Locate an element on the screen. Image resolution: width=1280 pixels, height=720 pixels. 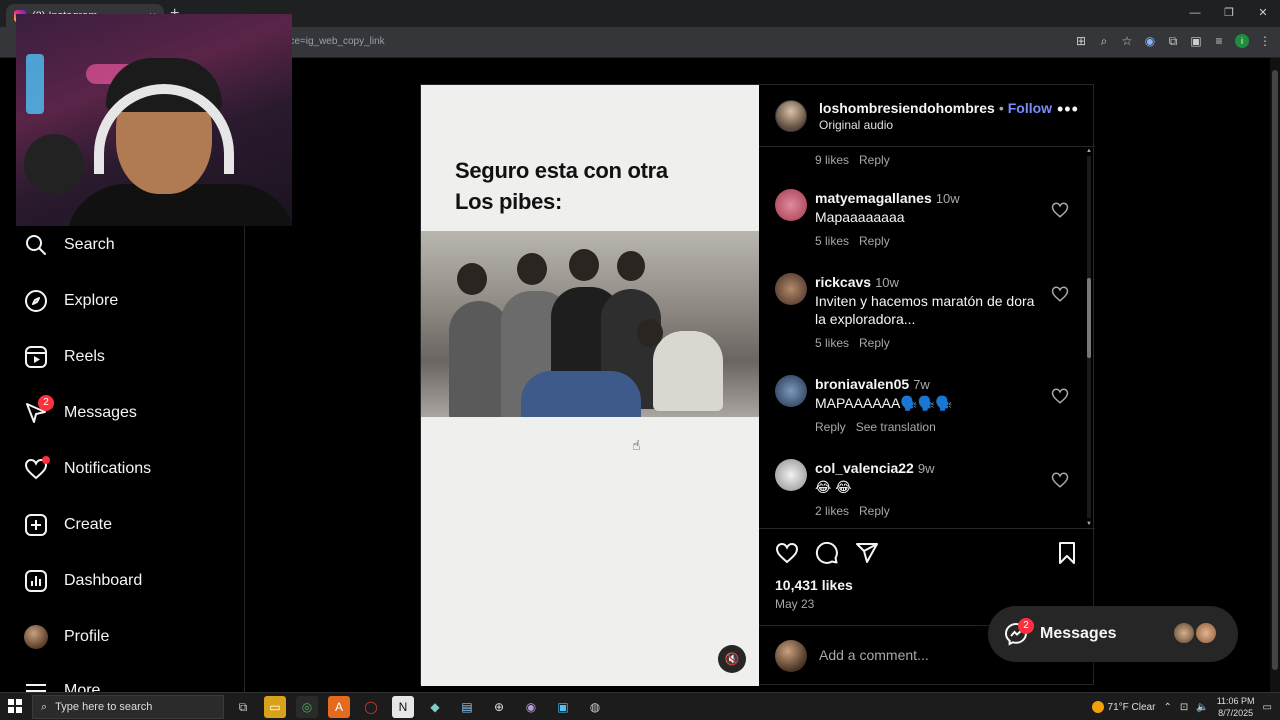
clock: 11:06 PM 8/7/2025 is located at coordinates (1236, 707).